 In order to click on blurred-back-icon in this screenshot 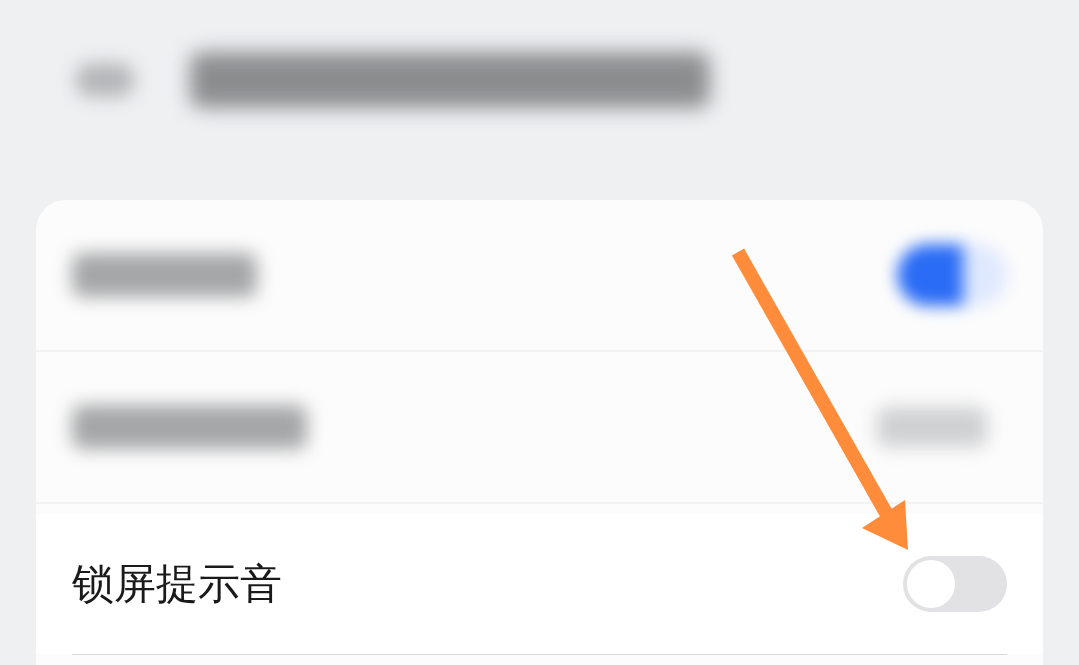, I will do `click(105, 80)`.